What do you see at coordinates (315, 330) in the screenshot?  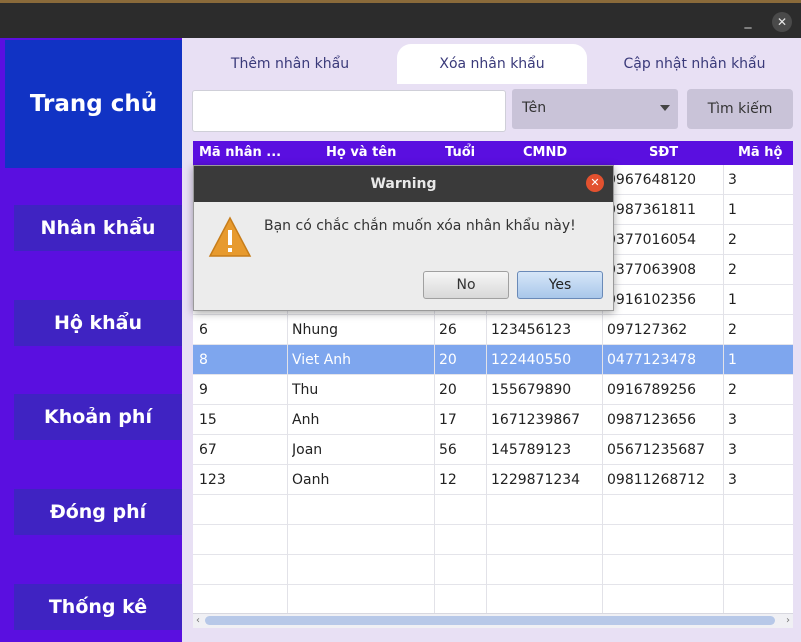 I see `table-cell: Nhung` at bounding box center [315, 330].